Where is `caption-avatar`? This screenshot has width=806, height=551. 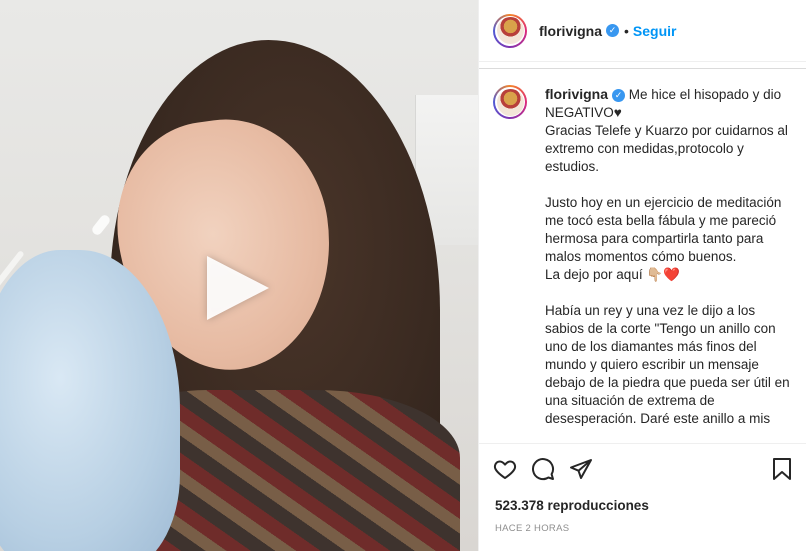 caption-avatar is located at coordinates (510, 102).